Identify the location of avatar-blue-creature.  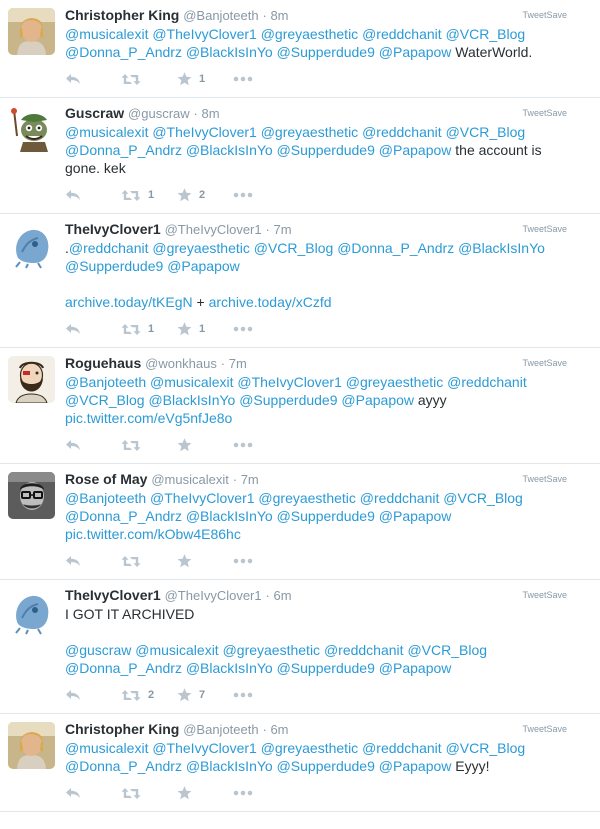
(31, 245).